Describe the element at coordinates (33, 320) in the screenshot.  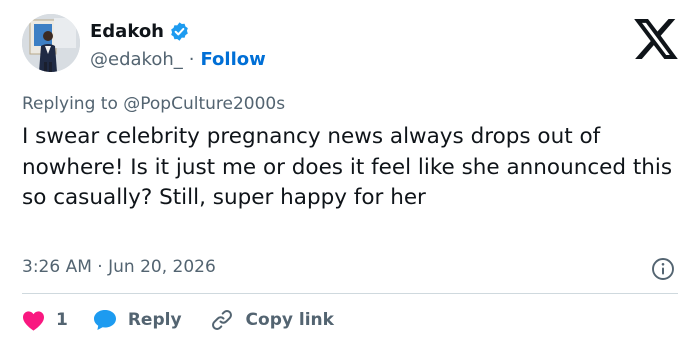
I see `heart-icon` at that location.